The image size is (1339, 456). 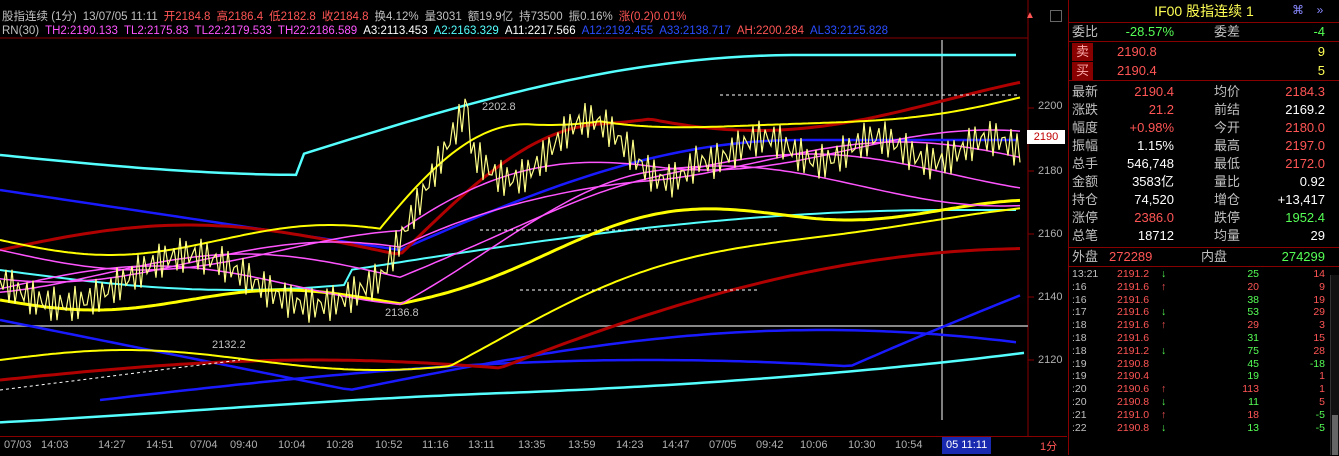 What do you see at coordinates (1250, 389) in the screenshot?
I see `tick-volume: 113` at bounding box center [1250, 389].